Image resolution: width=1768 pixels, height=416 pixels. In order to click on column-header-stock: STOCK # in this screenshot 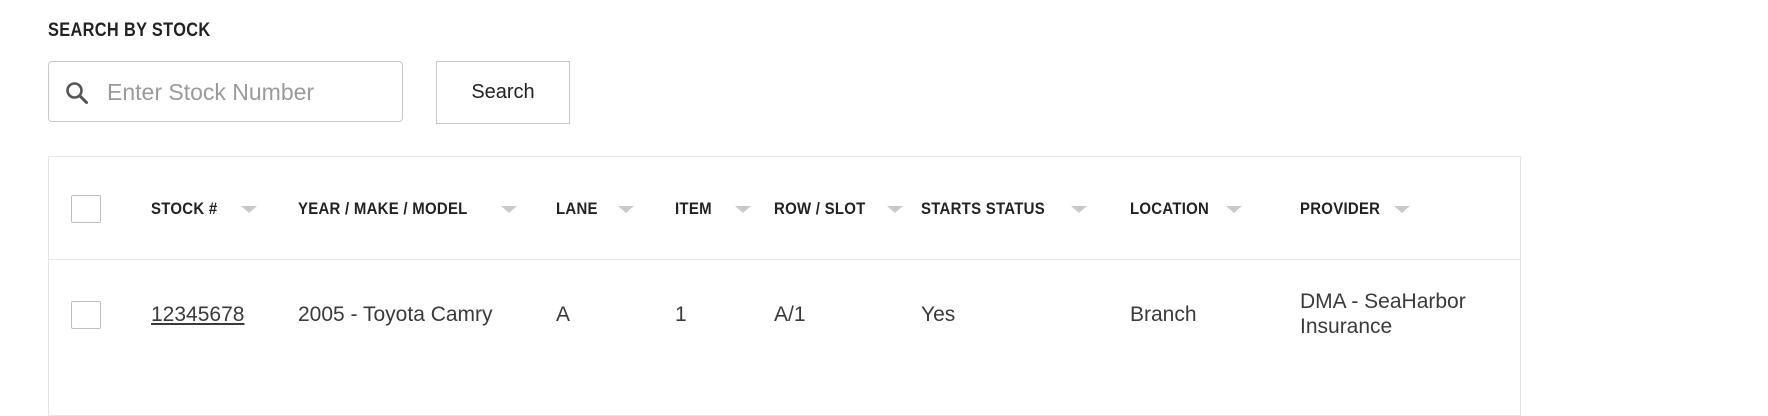, I will do `click(188, 209)`.